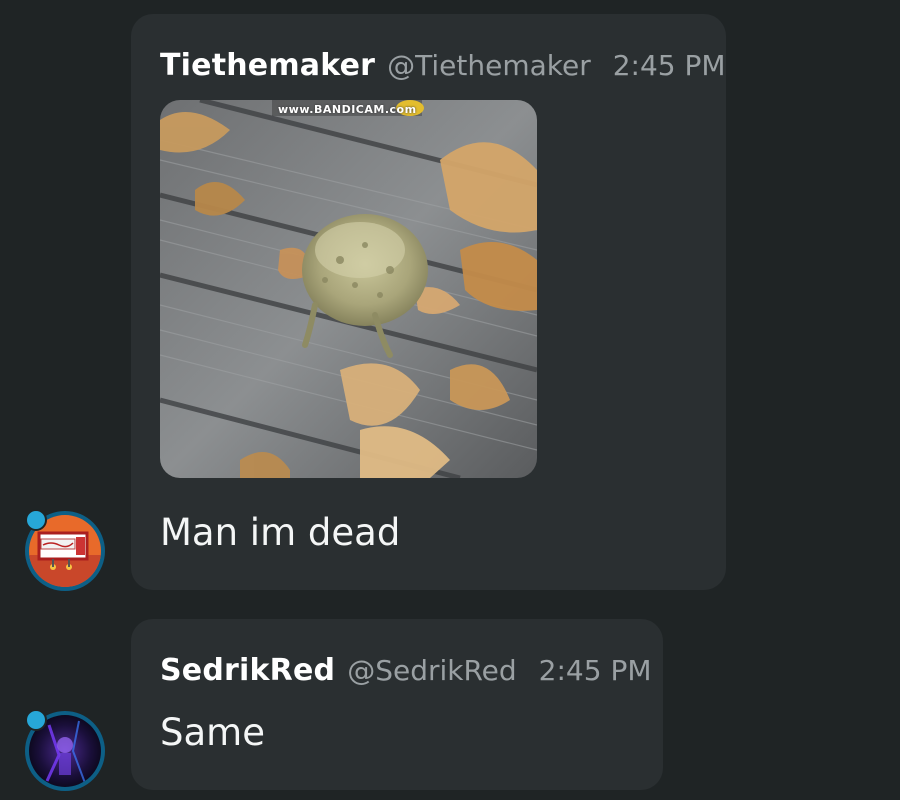 The height and width of the screenshot is (800, 900). I want to click on watermark-text: www.BANDICAM.com, so click(347, 109).